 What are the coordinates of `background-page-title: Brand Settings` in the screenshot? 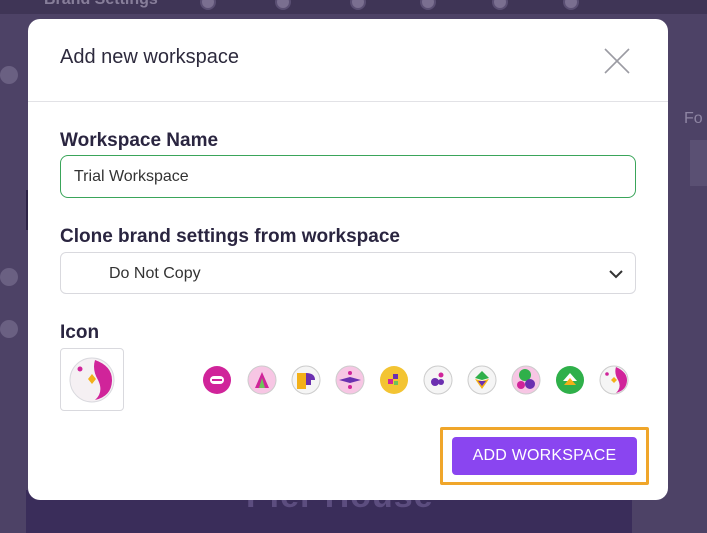 It's located at (101, 4).